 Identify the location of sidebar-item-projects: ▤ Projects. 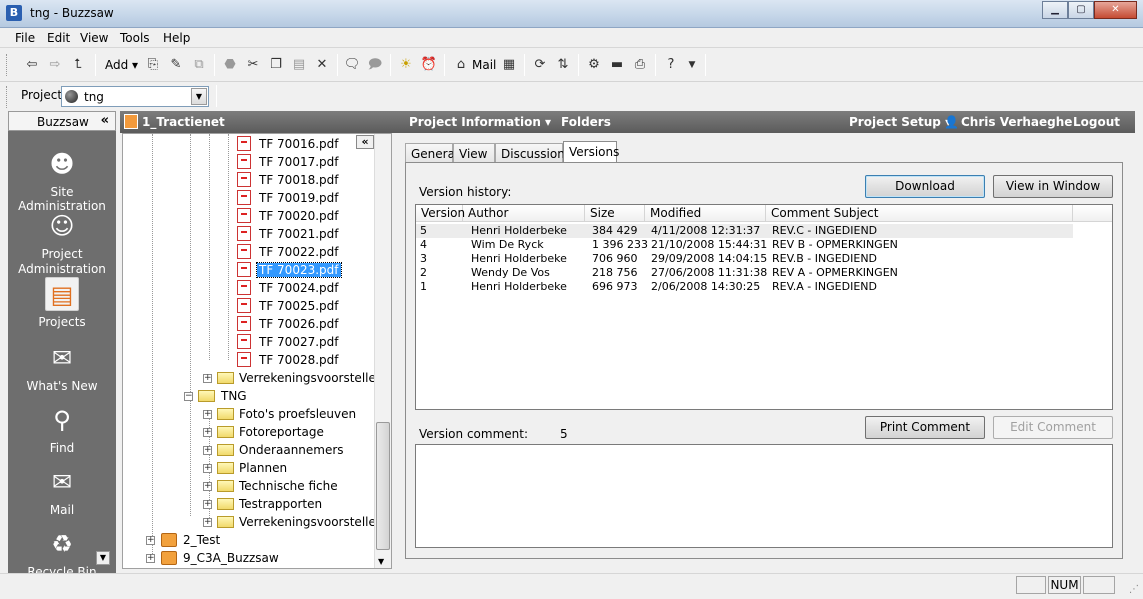
(62, 303).